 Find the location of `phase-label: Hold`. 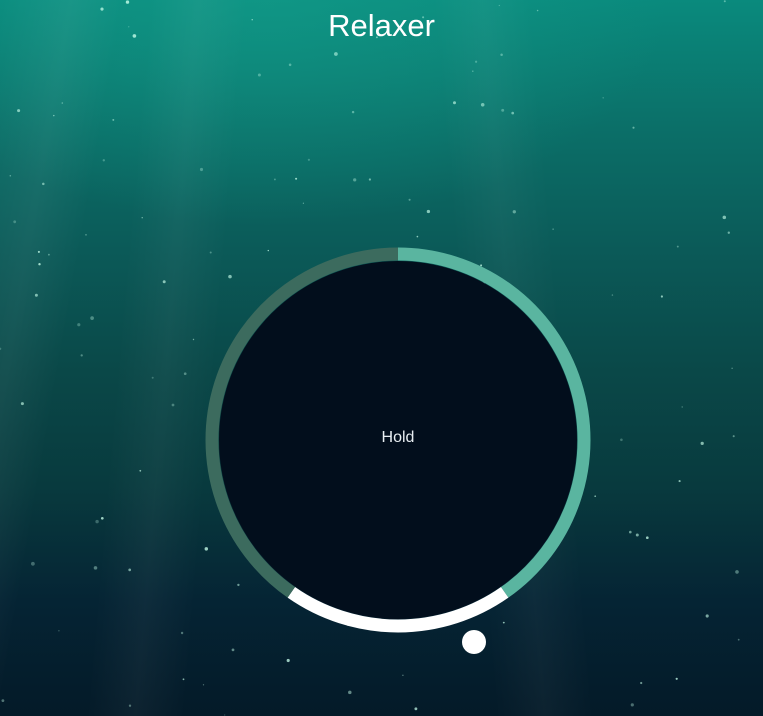

phase-label: Hold is located at coordinates (398, 437).